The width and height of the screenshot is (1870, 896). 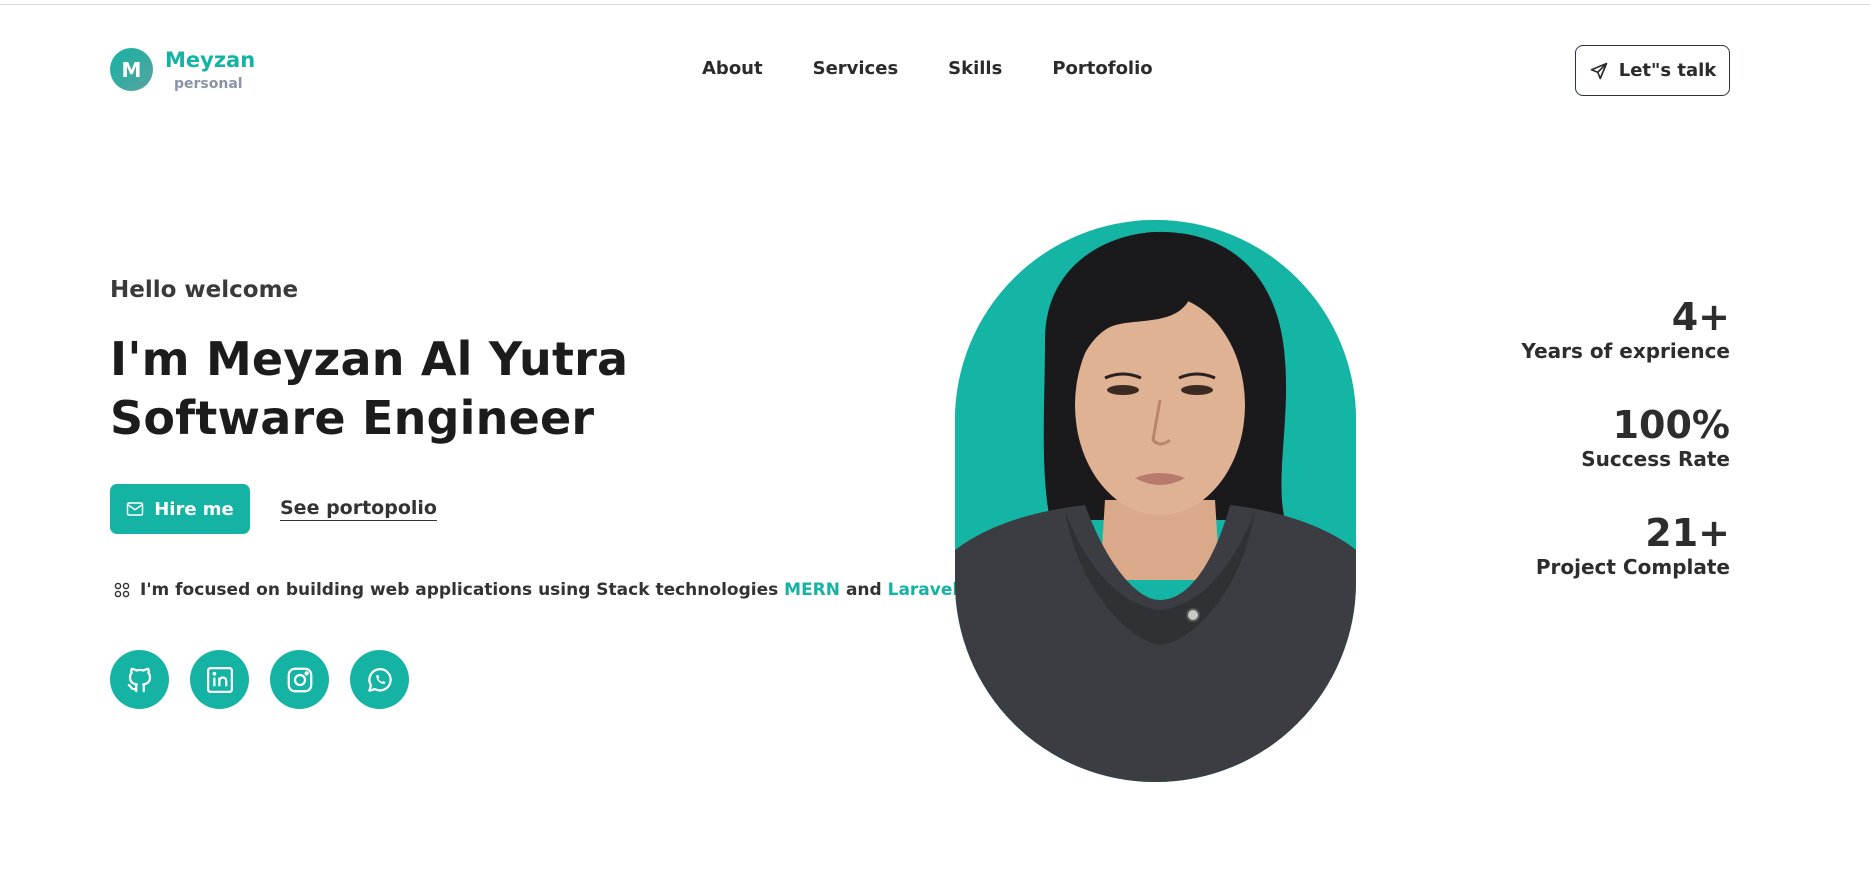 I want to click on profile-photo, so click(x=1155, y=501).